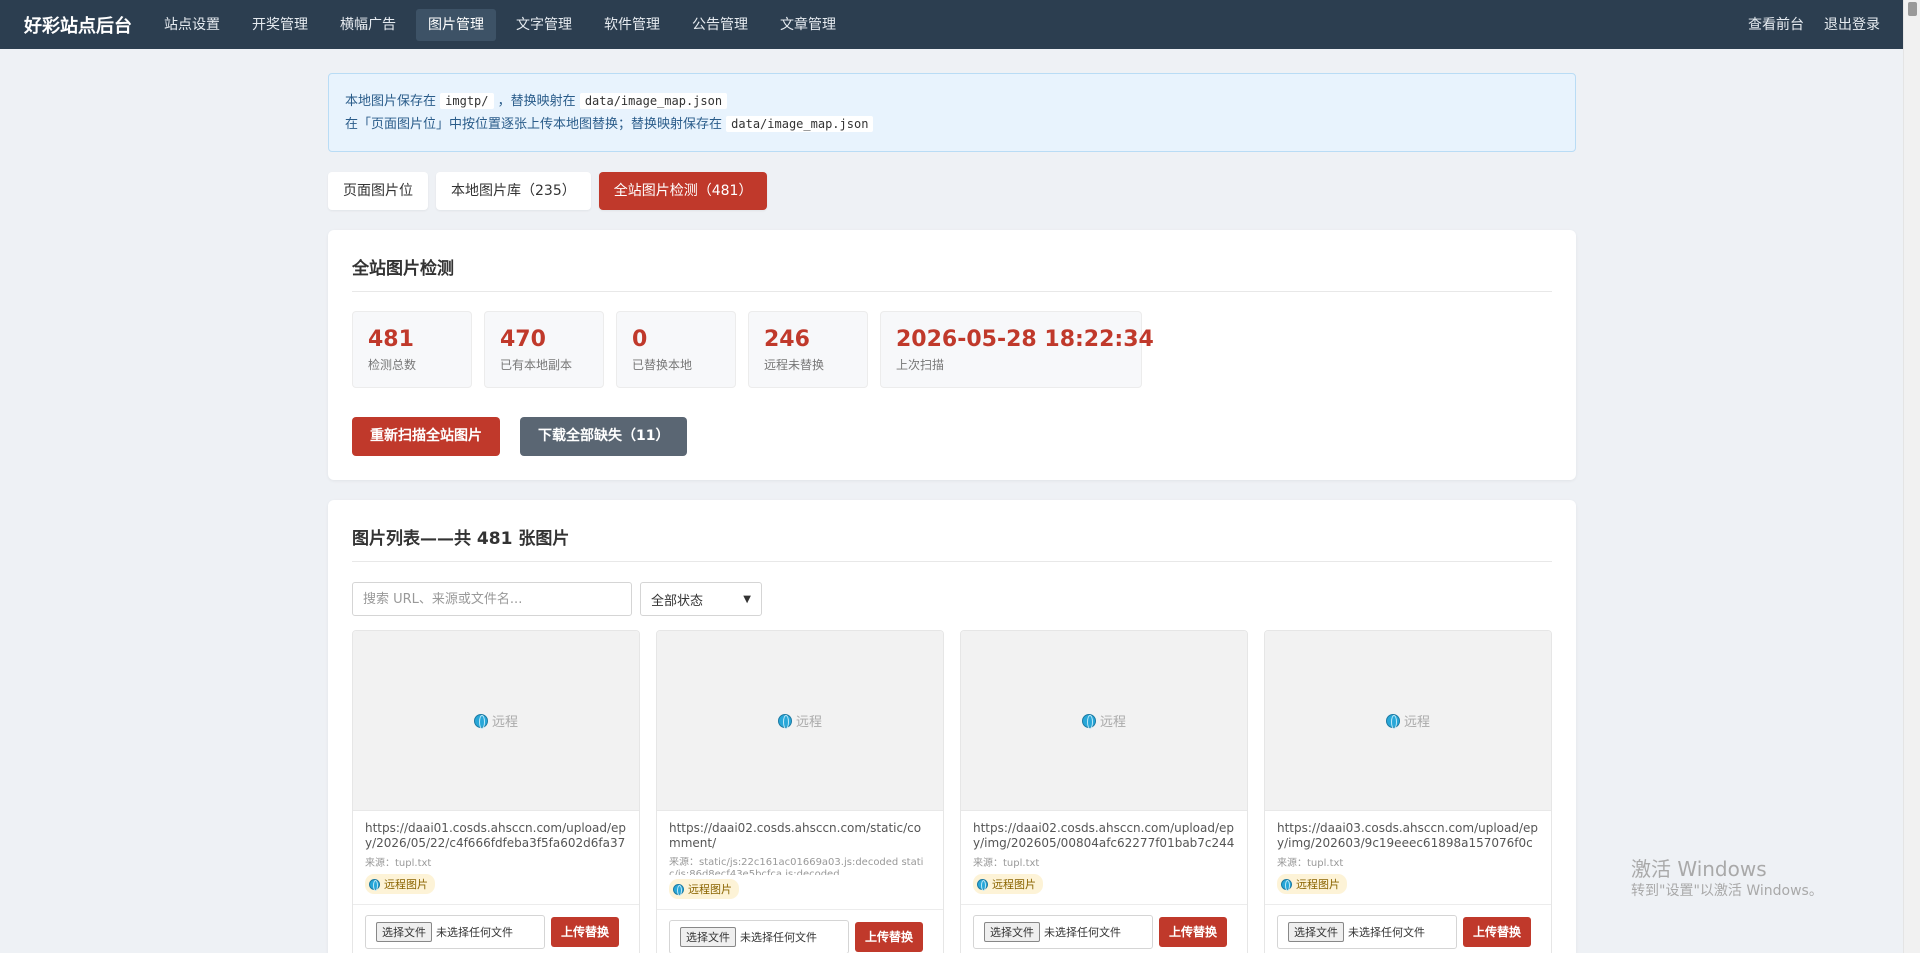 The image size is (1920, 953). Describe the element at coordinates (1852, 25) in the screenshot. I see `logout-link: 退出登录` at that location.